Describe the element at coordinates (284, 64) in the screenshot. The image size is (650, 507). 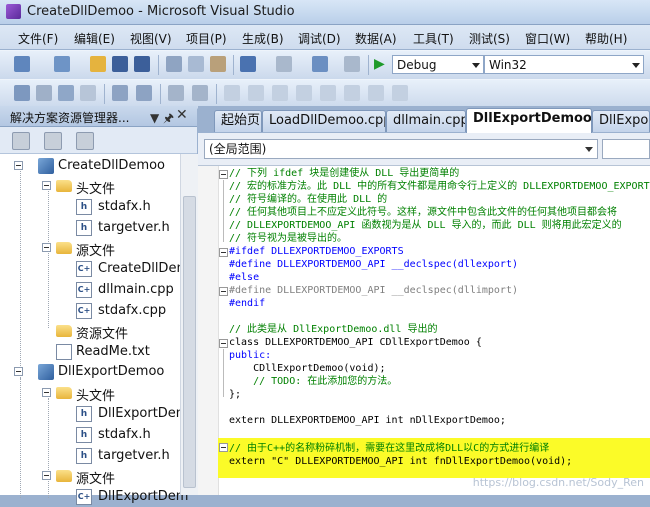
I see `redo-icon` at that location.